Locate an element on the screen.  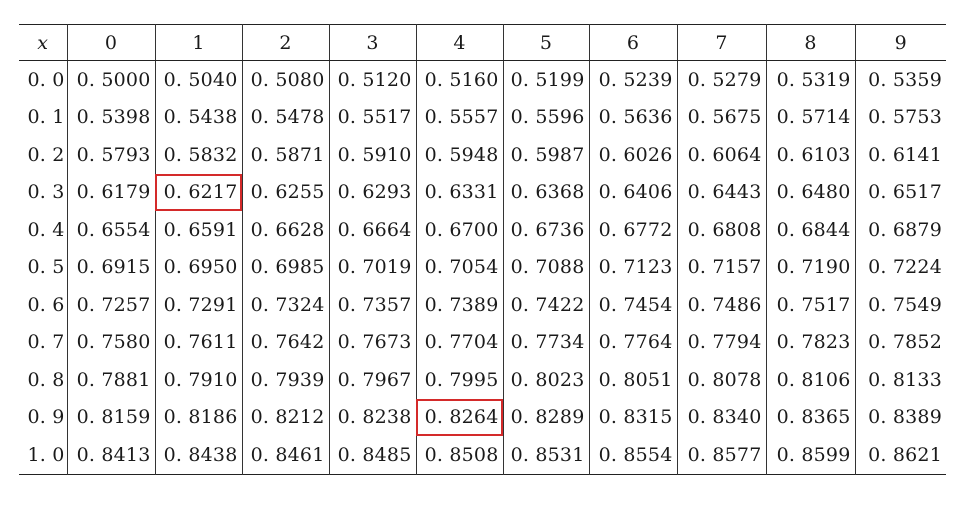
table-cell: 0. 5239 is located at coordinates (632, 79).